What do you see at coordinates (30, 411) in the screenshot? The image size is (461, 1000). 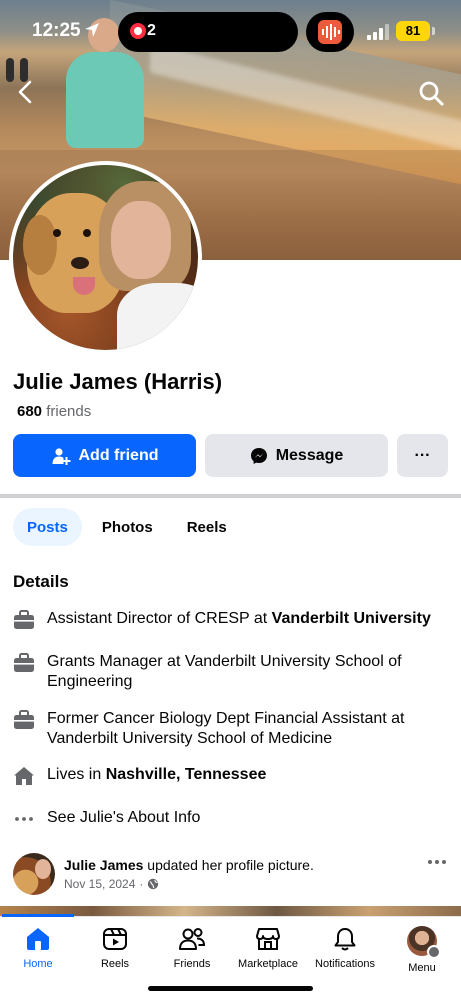 I see `friends-number: 680` at bounding box center [30, 411].